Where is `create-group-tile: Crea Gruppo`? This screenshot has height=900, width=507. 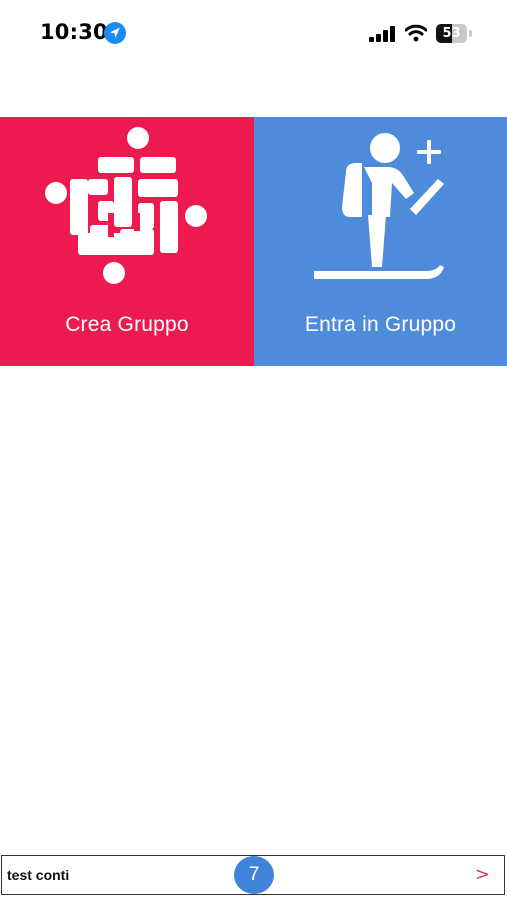 create-group-tile: Crea Gruppo is located at coordinates (127, 241).